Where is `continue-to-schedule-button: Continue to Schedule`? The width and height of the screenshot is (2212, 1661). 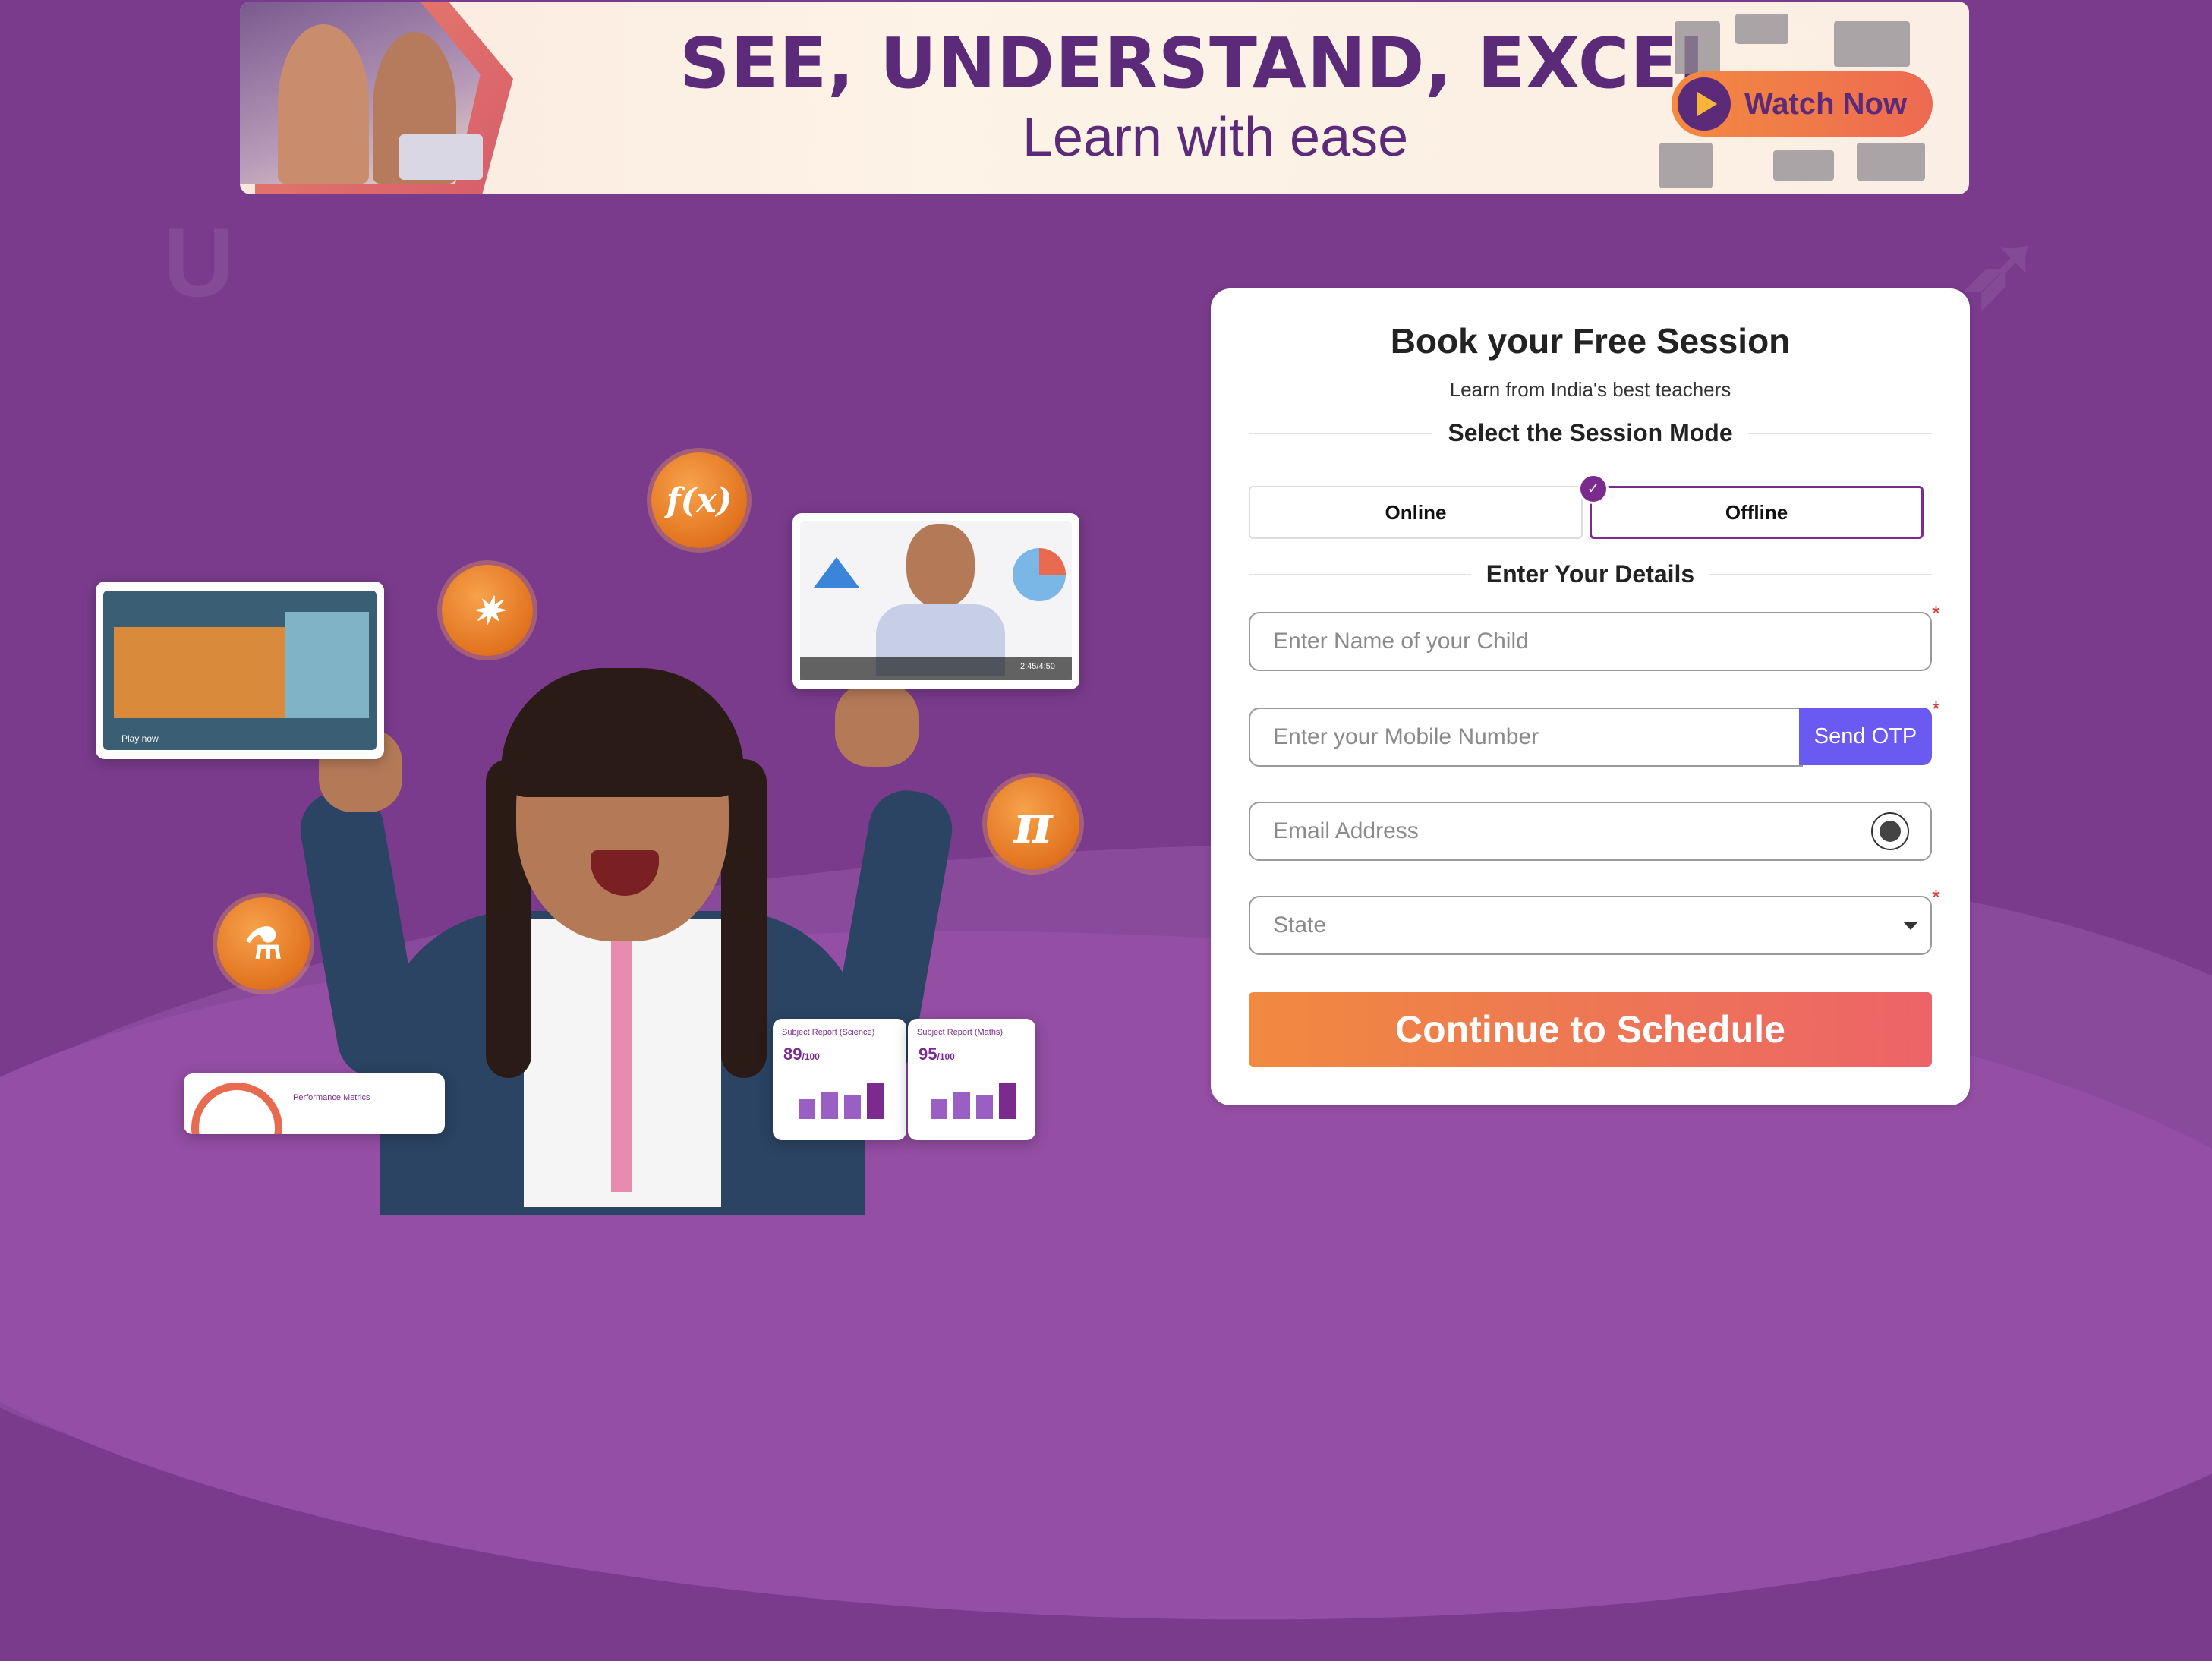
continue-to-schedule-button: Continue to Schedule is located at coordinates (1590, 1030).